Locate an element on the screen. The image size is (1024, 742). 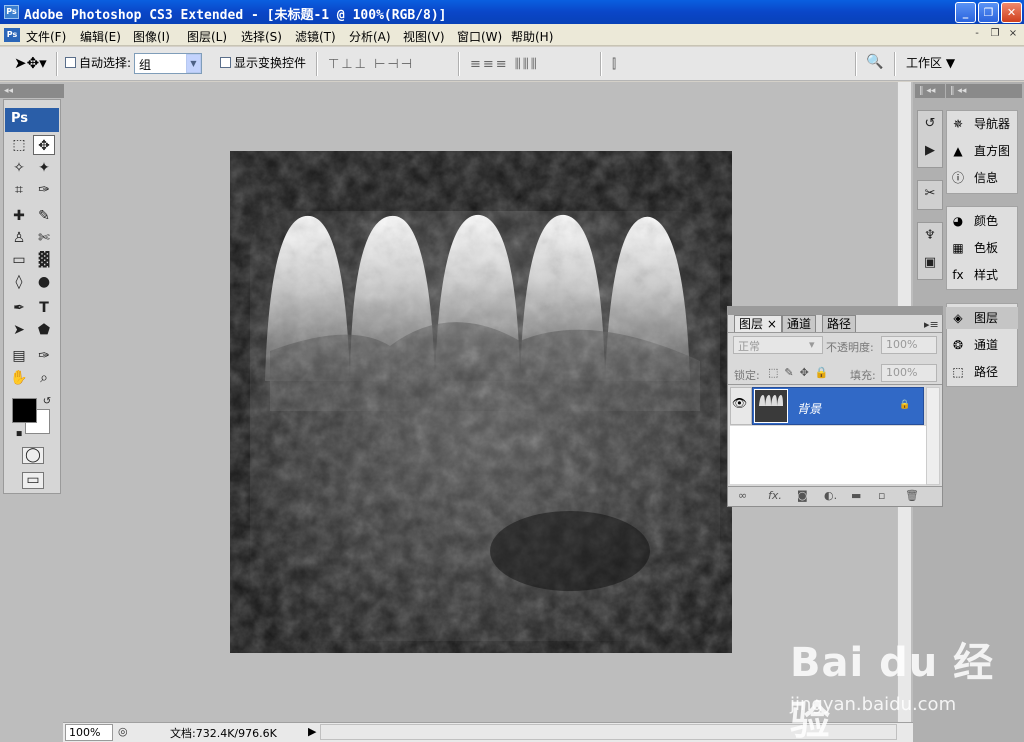
crop-tool-icon: ⌗ is located at coordinates (19, 190).